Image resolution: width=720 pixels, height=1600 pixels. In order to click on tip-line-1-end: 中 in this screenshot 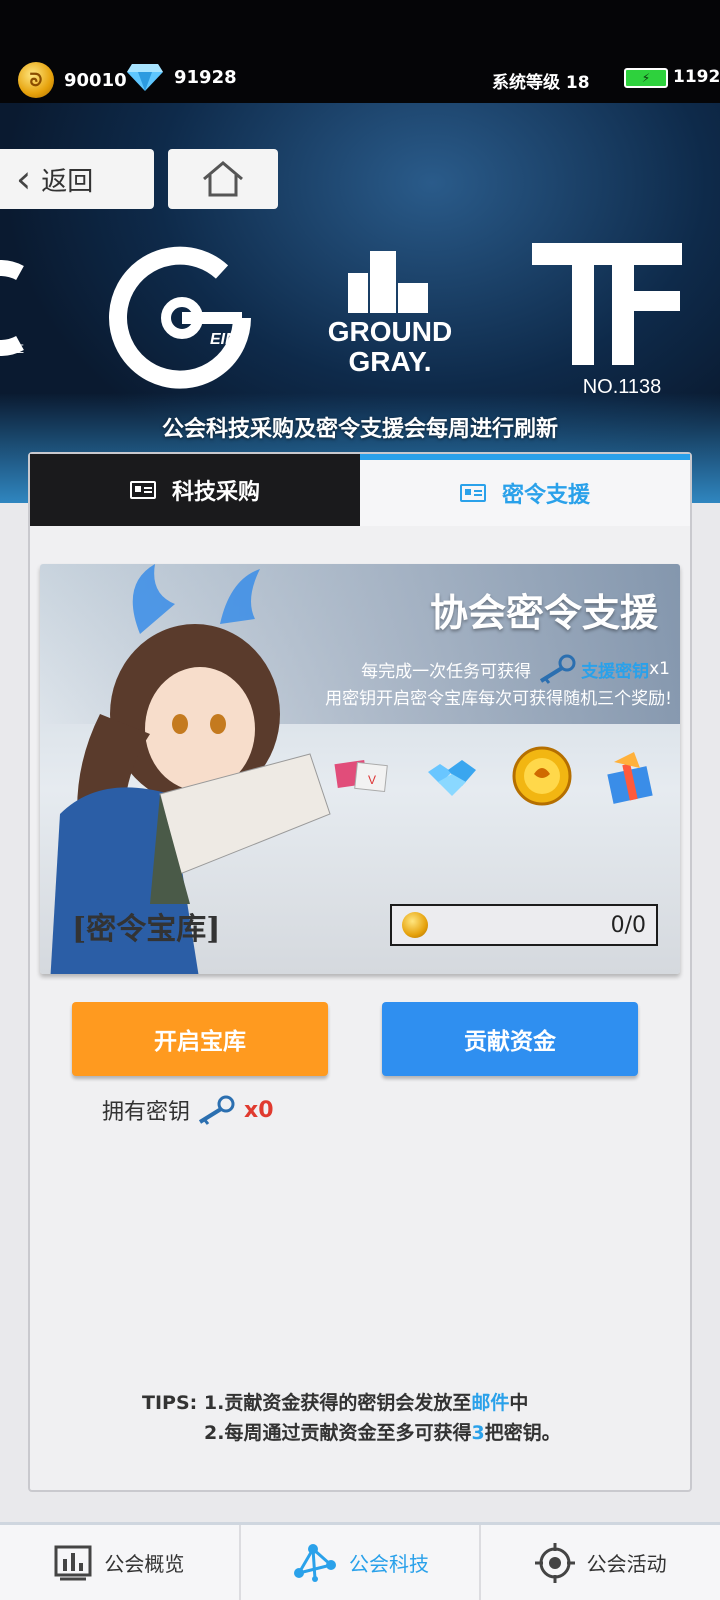, I will do `click(519, 1403)`.